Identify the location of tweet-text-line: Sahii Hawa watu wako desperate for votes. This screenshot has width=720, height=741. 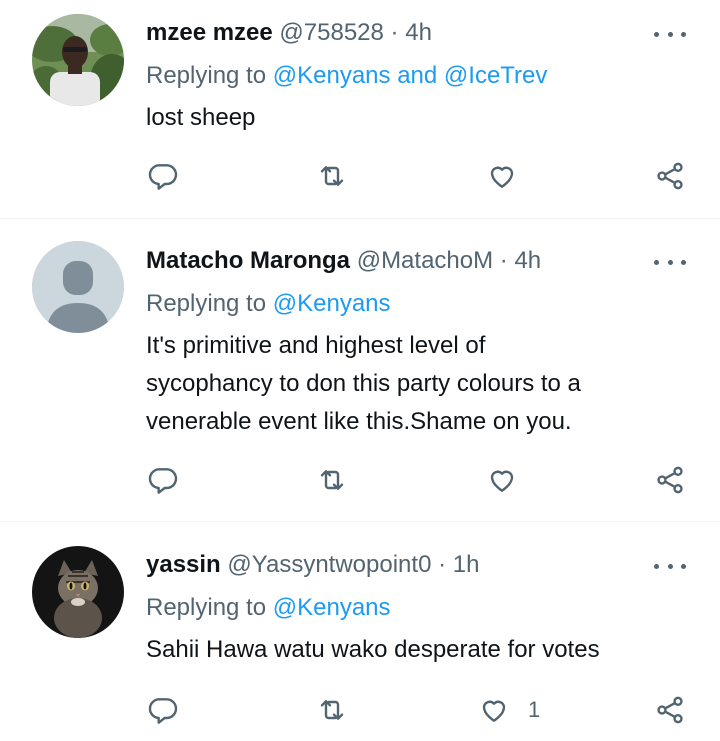
(373, 649).